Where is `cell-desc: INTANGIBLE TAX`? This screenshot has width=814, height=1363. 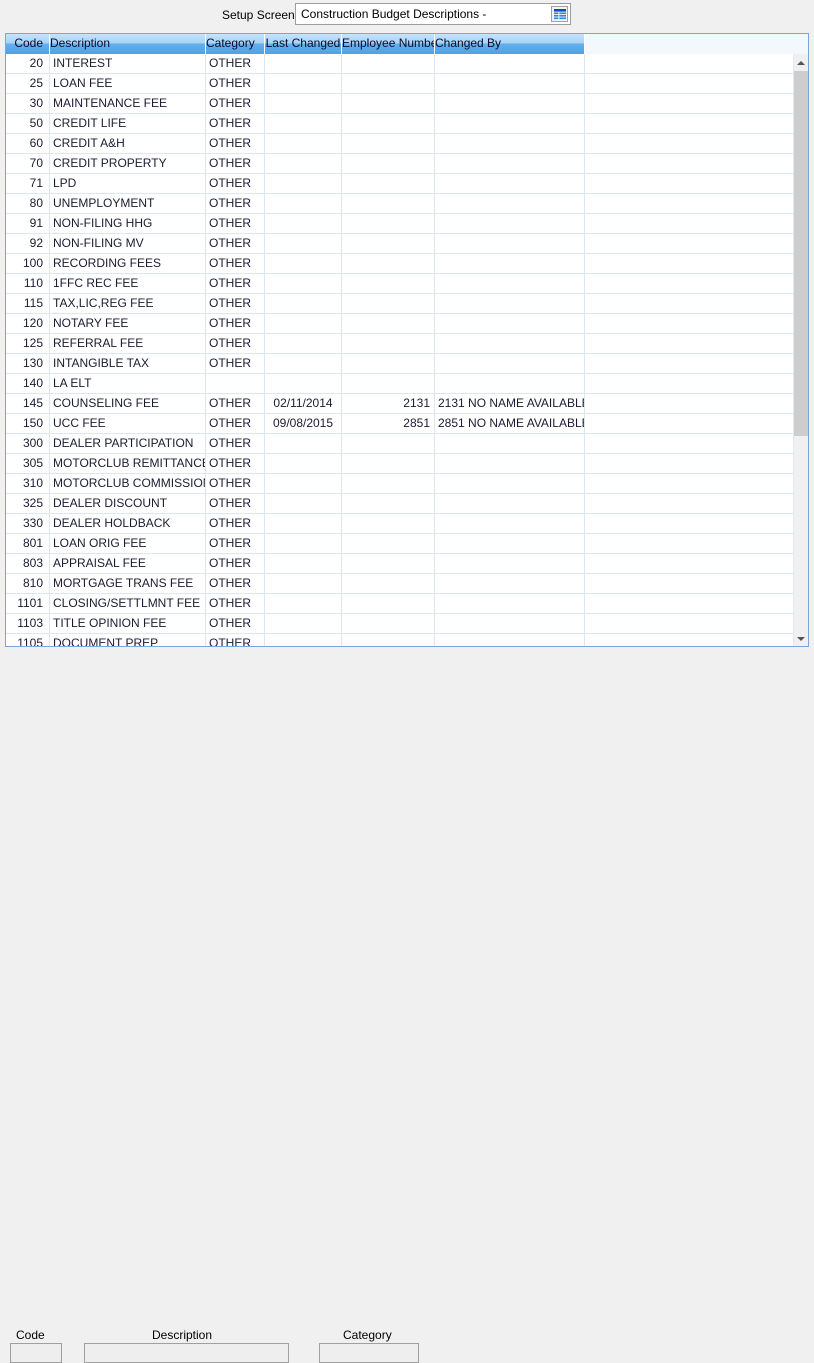 cell-desc: INTANGIBLE TAX is located at coordinates (128, 363).